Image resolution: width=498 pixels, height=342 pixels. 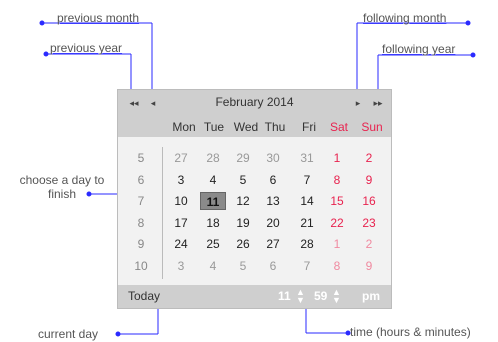 I want to click on day-cell: 31, so click(x=307, y=158).